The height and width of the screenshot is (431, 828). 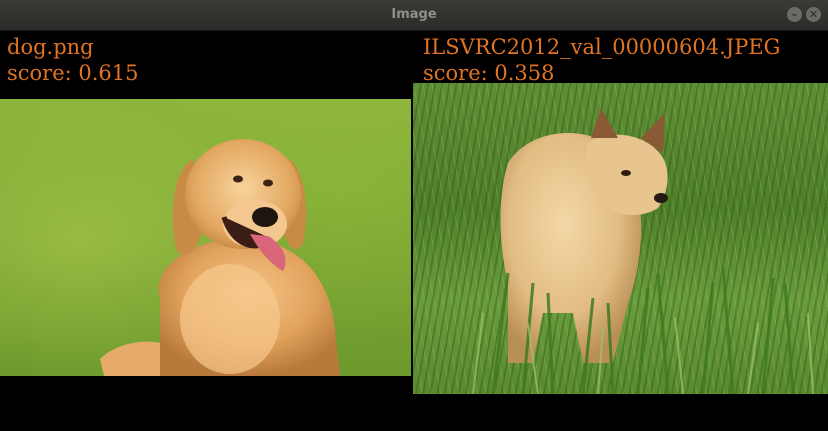 What do you see at coordinates (602, 47) in the screenshot?
I see `right-image-filename: ILSVRC2012_val_00000604.JPEG` at bounding box center [602, 47].